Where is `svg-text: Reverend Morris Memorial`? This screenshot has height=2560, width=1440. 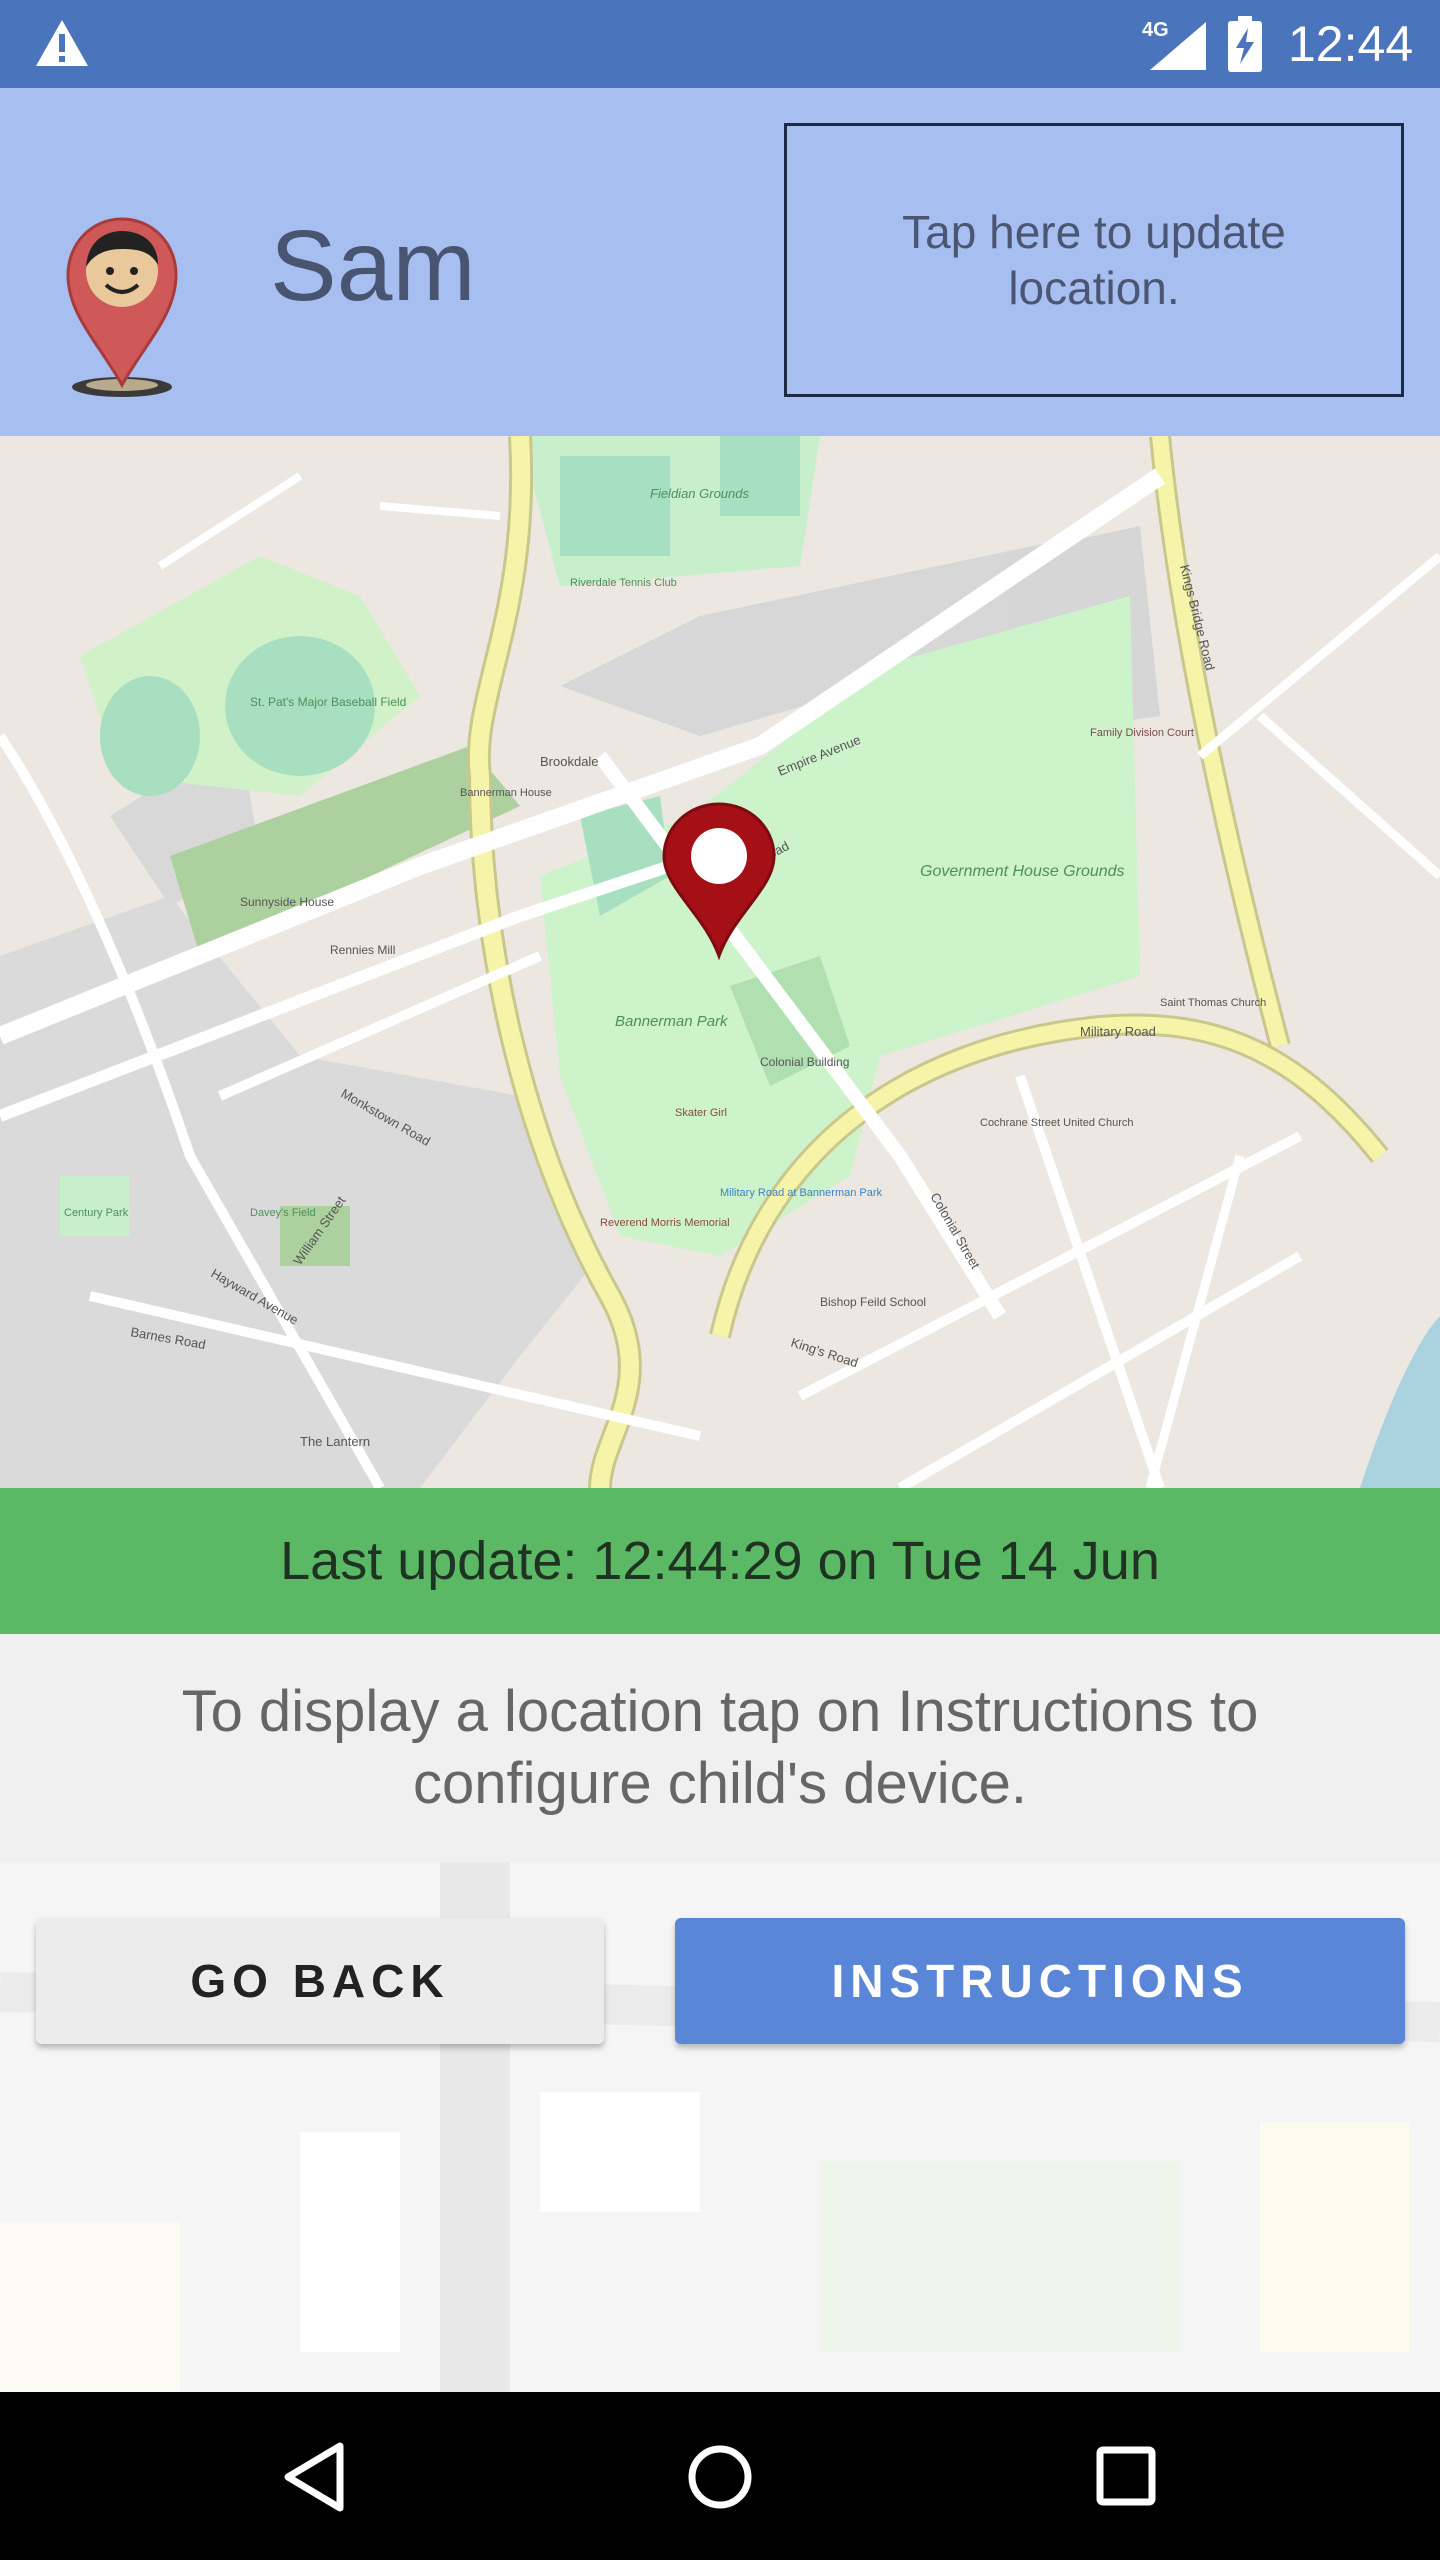
svg-text: Reverend Morris Memorial is located at coordinates (665, 1223).